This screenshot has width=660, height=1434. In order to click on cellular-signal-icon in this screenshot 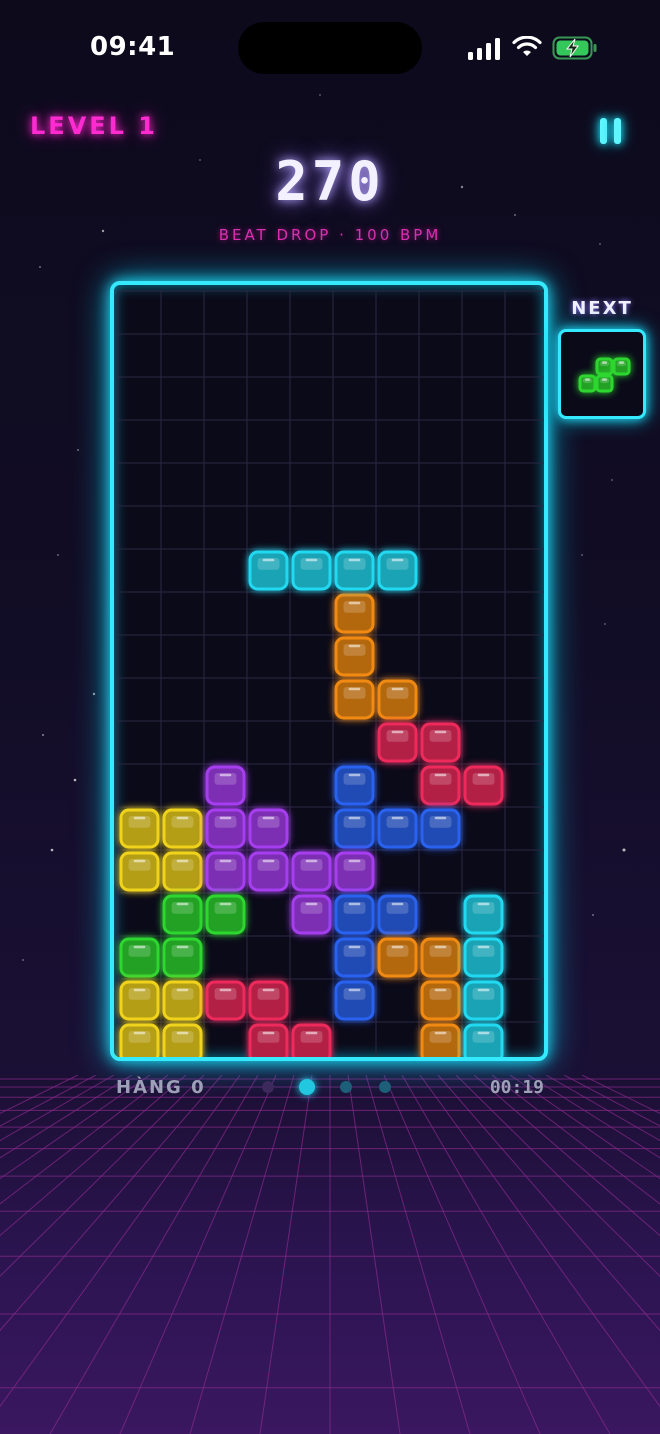, I will do `click(484, 49)`.